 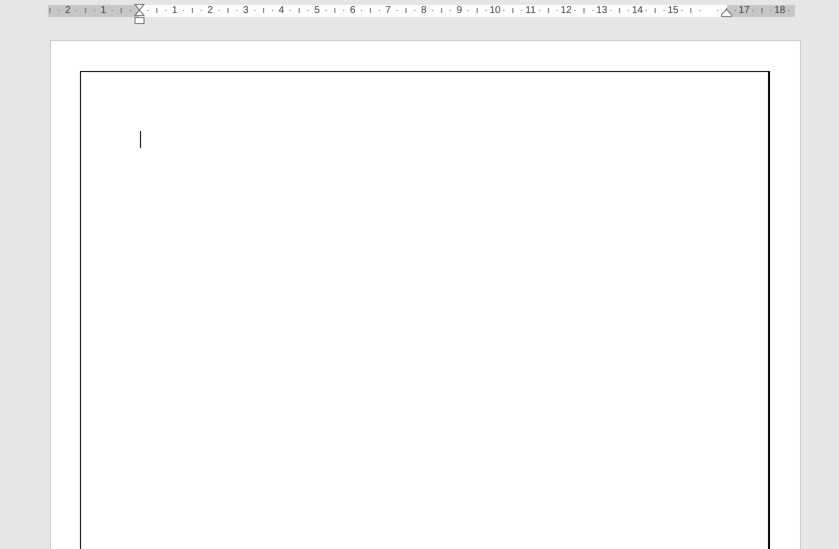 I want to click on ruler-number: 7, so click(x=388, y=10).